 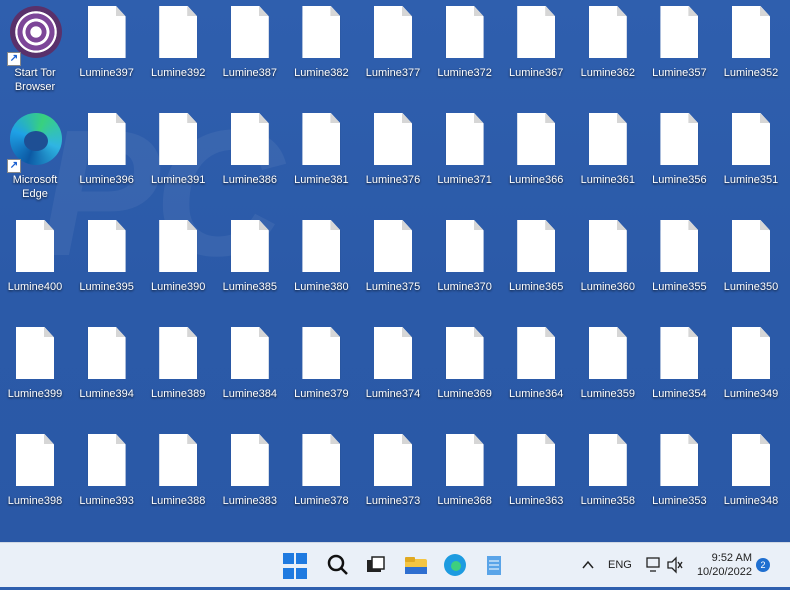 What do you see at coordinates (107, 478) in the screenshot?
I see `desktop-file-icon: Lumine393` at bounding box center [107, 478].